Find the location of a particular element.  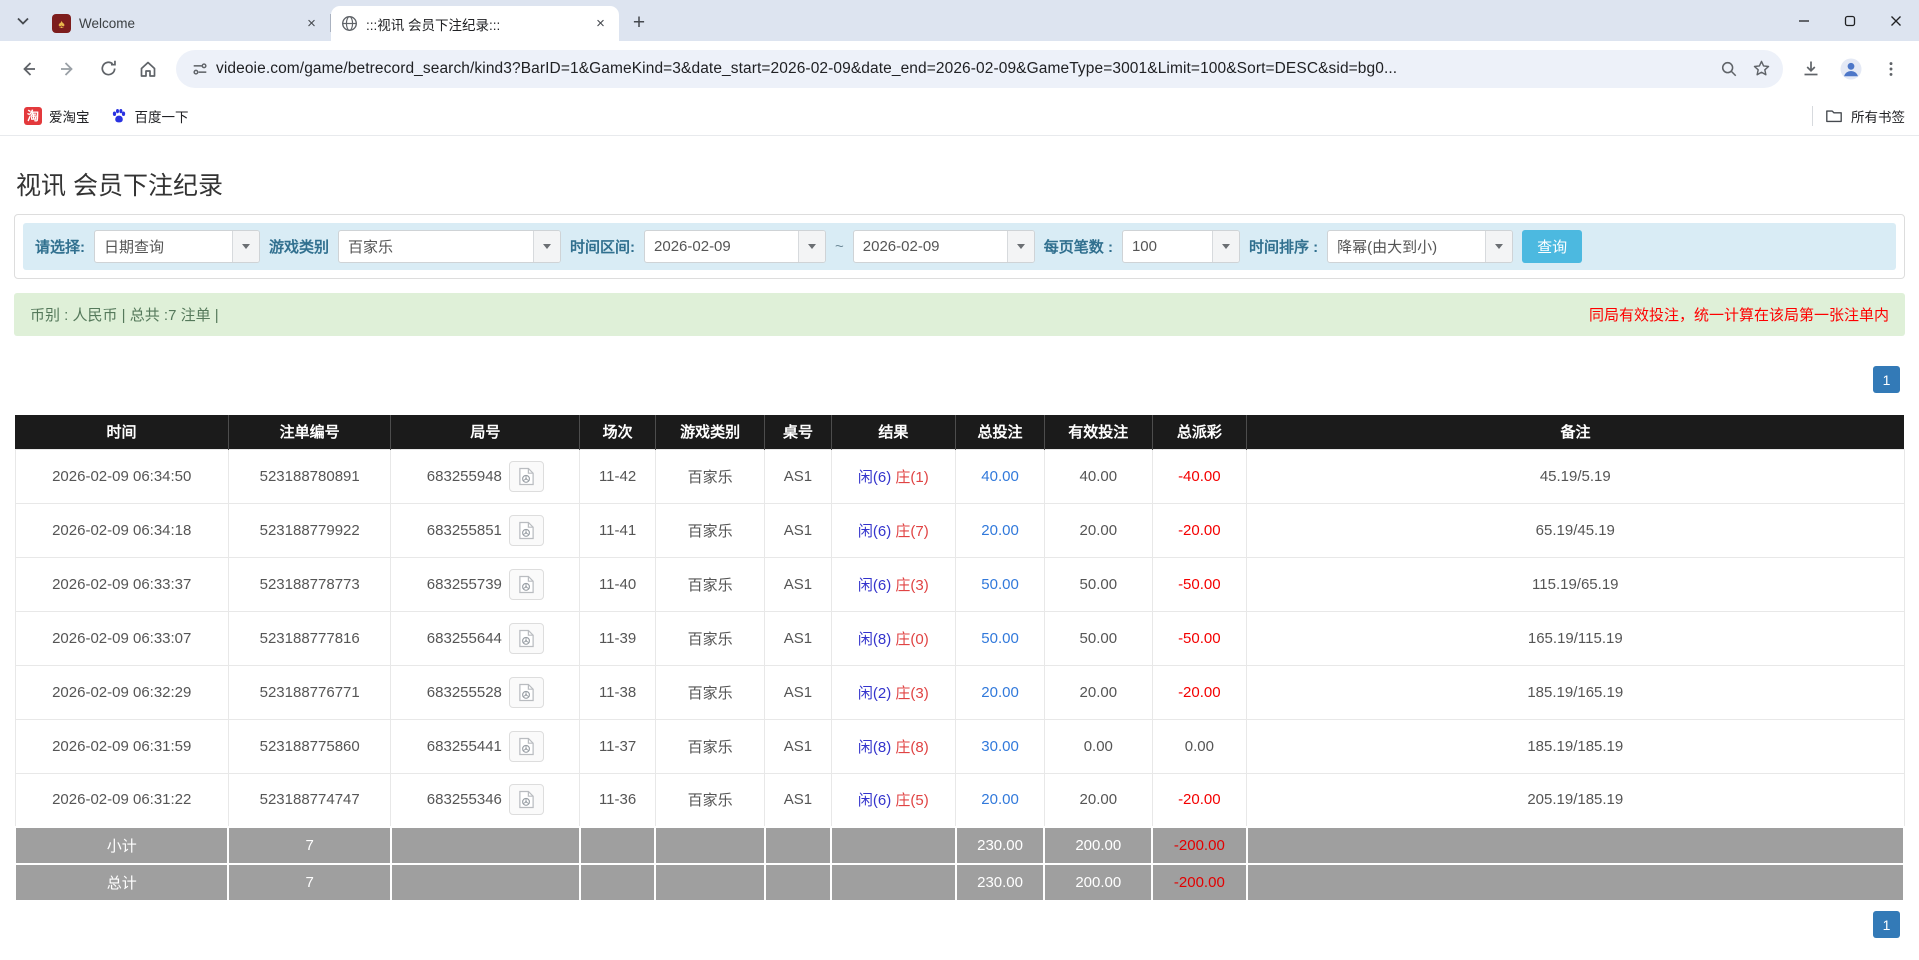

payout: -50.00 is located at coordinates (1199, 638).